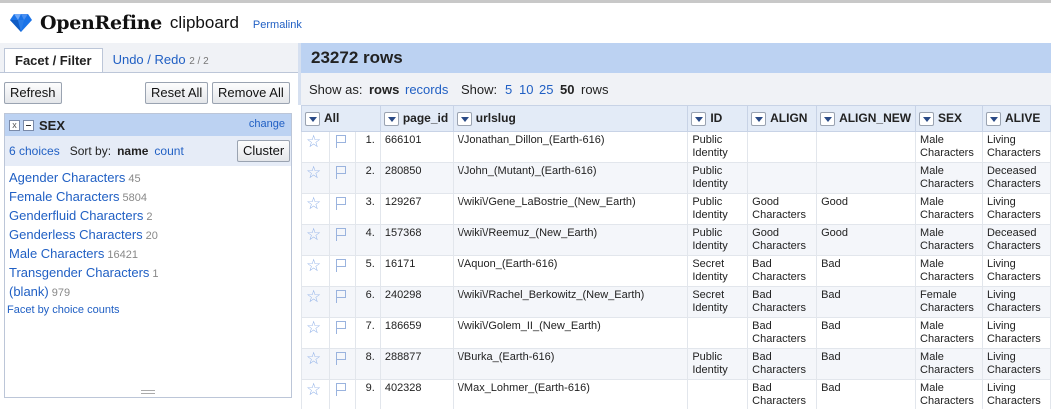 The width and height of the screenshot is (1051, 409). What do you see at coordinates (367, 333) in the screenshot?
I see `row-index-cell: 7.` at bounding box center [367, 333].